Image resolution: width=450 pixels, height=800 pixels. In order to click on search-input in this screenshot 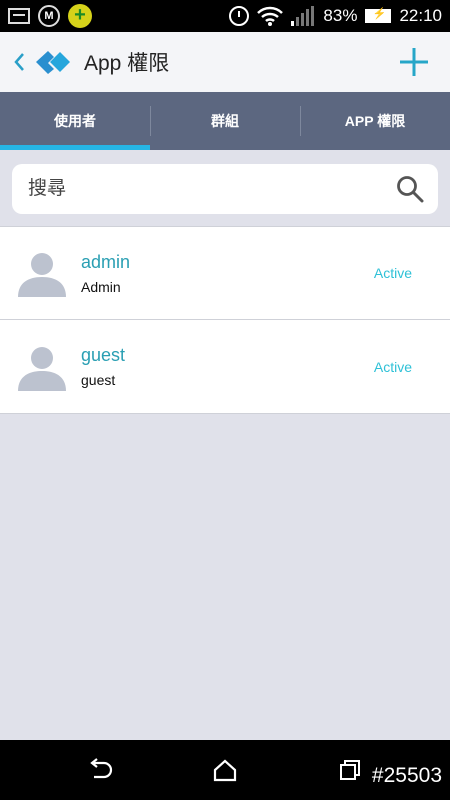, I will do `click(211, 189)`.